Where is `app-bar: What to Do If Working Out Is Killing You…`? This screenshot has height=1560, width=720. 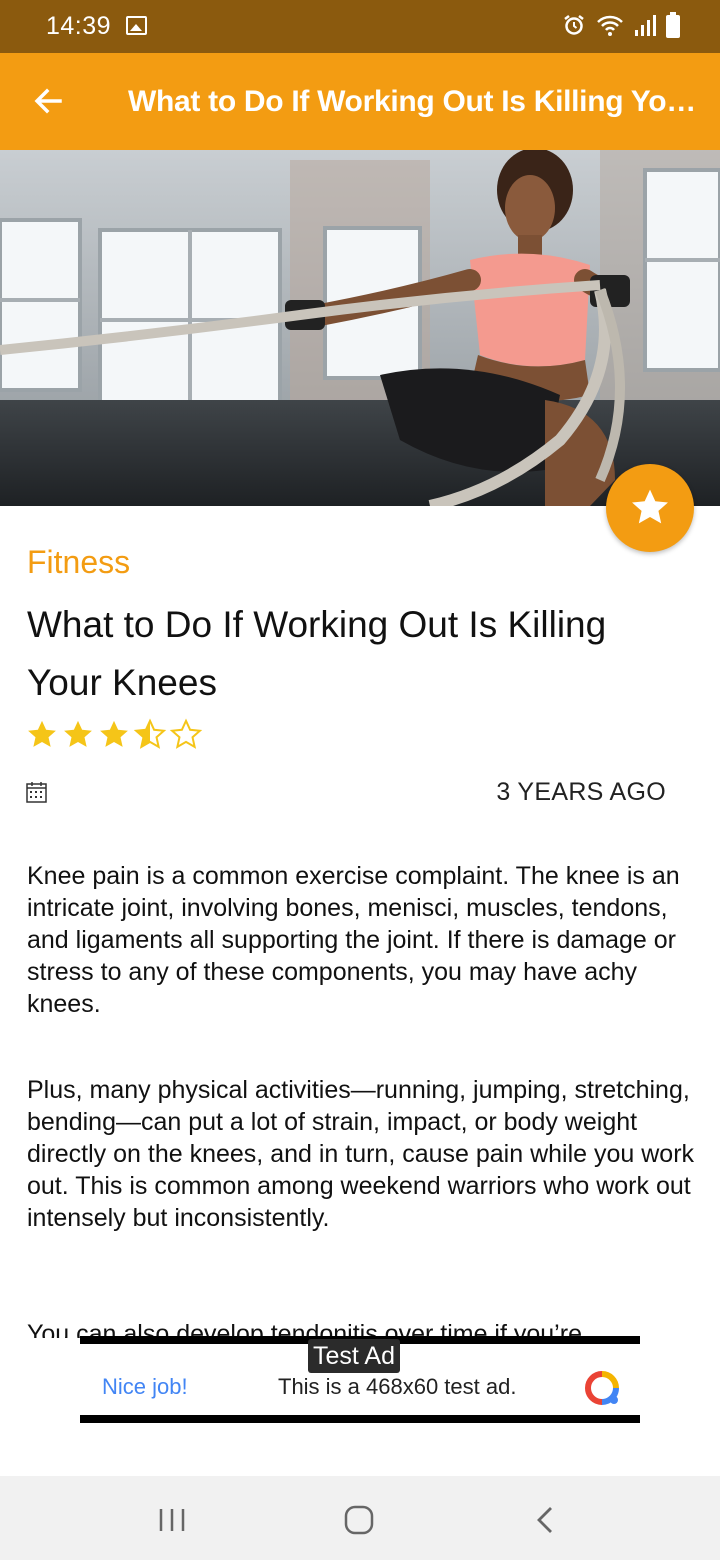
app-bar: What to Do If Working Out Is Killing You… is located at coordinates (360, 101).